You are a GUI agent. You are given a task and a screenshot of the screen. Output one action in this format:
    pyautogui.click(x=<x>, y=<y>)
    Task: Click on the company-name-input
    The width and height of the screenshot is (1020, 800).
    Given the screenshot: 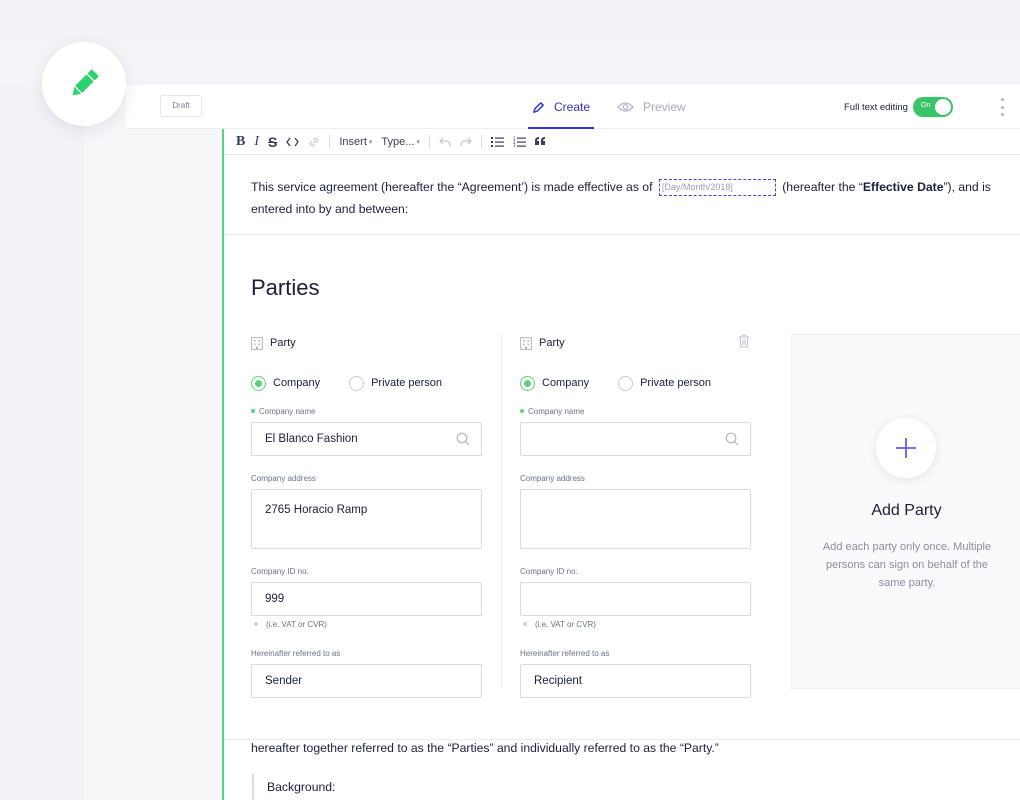 What is the action you would take?
    pyautogui.click(x=635, y=439)
    